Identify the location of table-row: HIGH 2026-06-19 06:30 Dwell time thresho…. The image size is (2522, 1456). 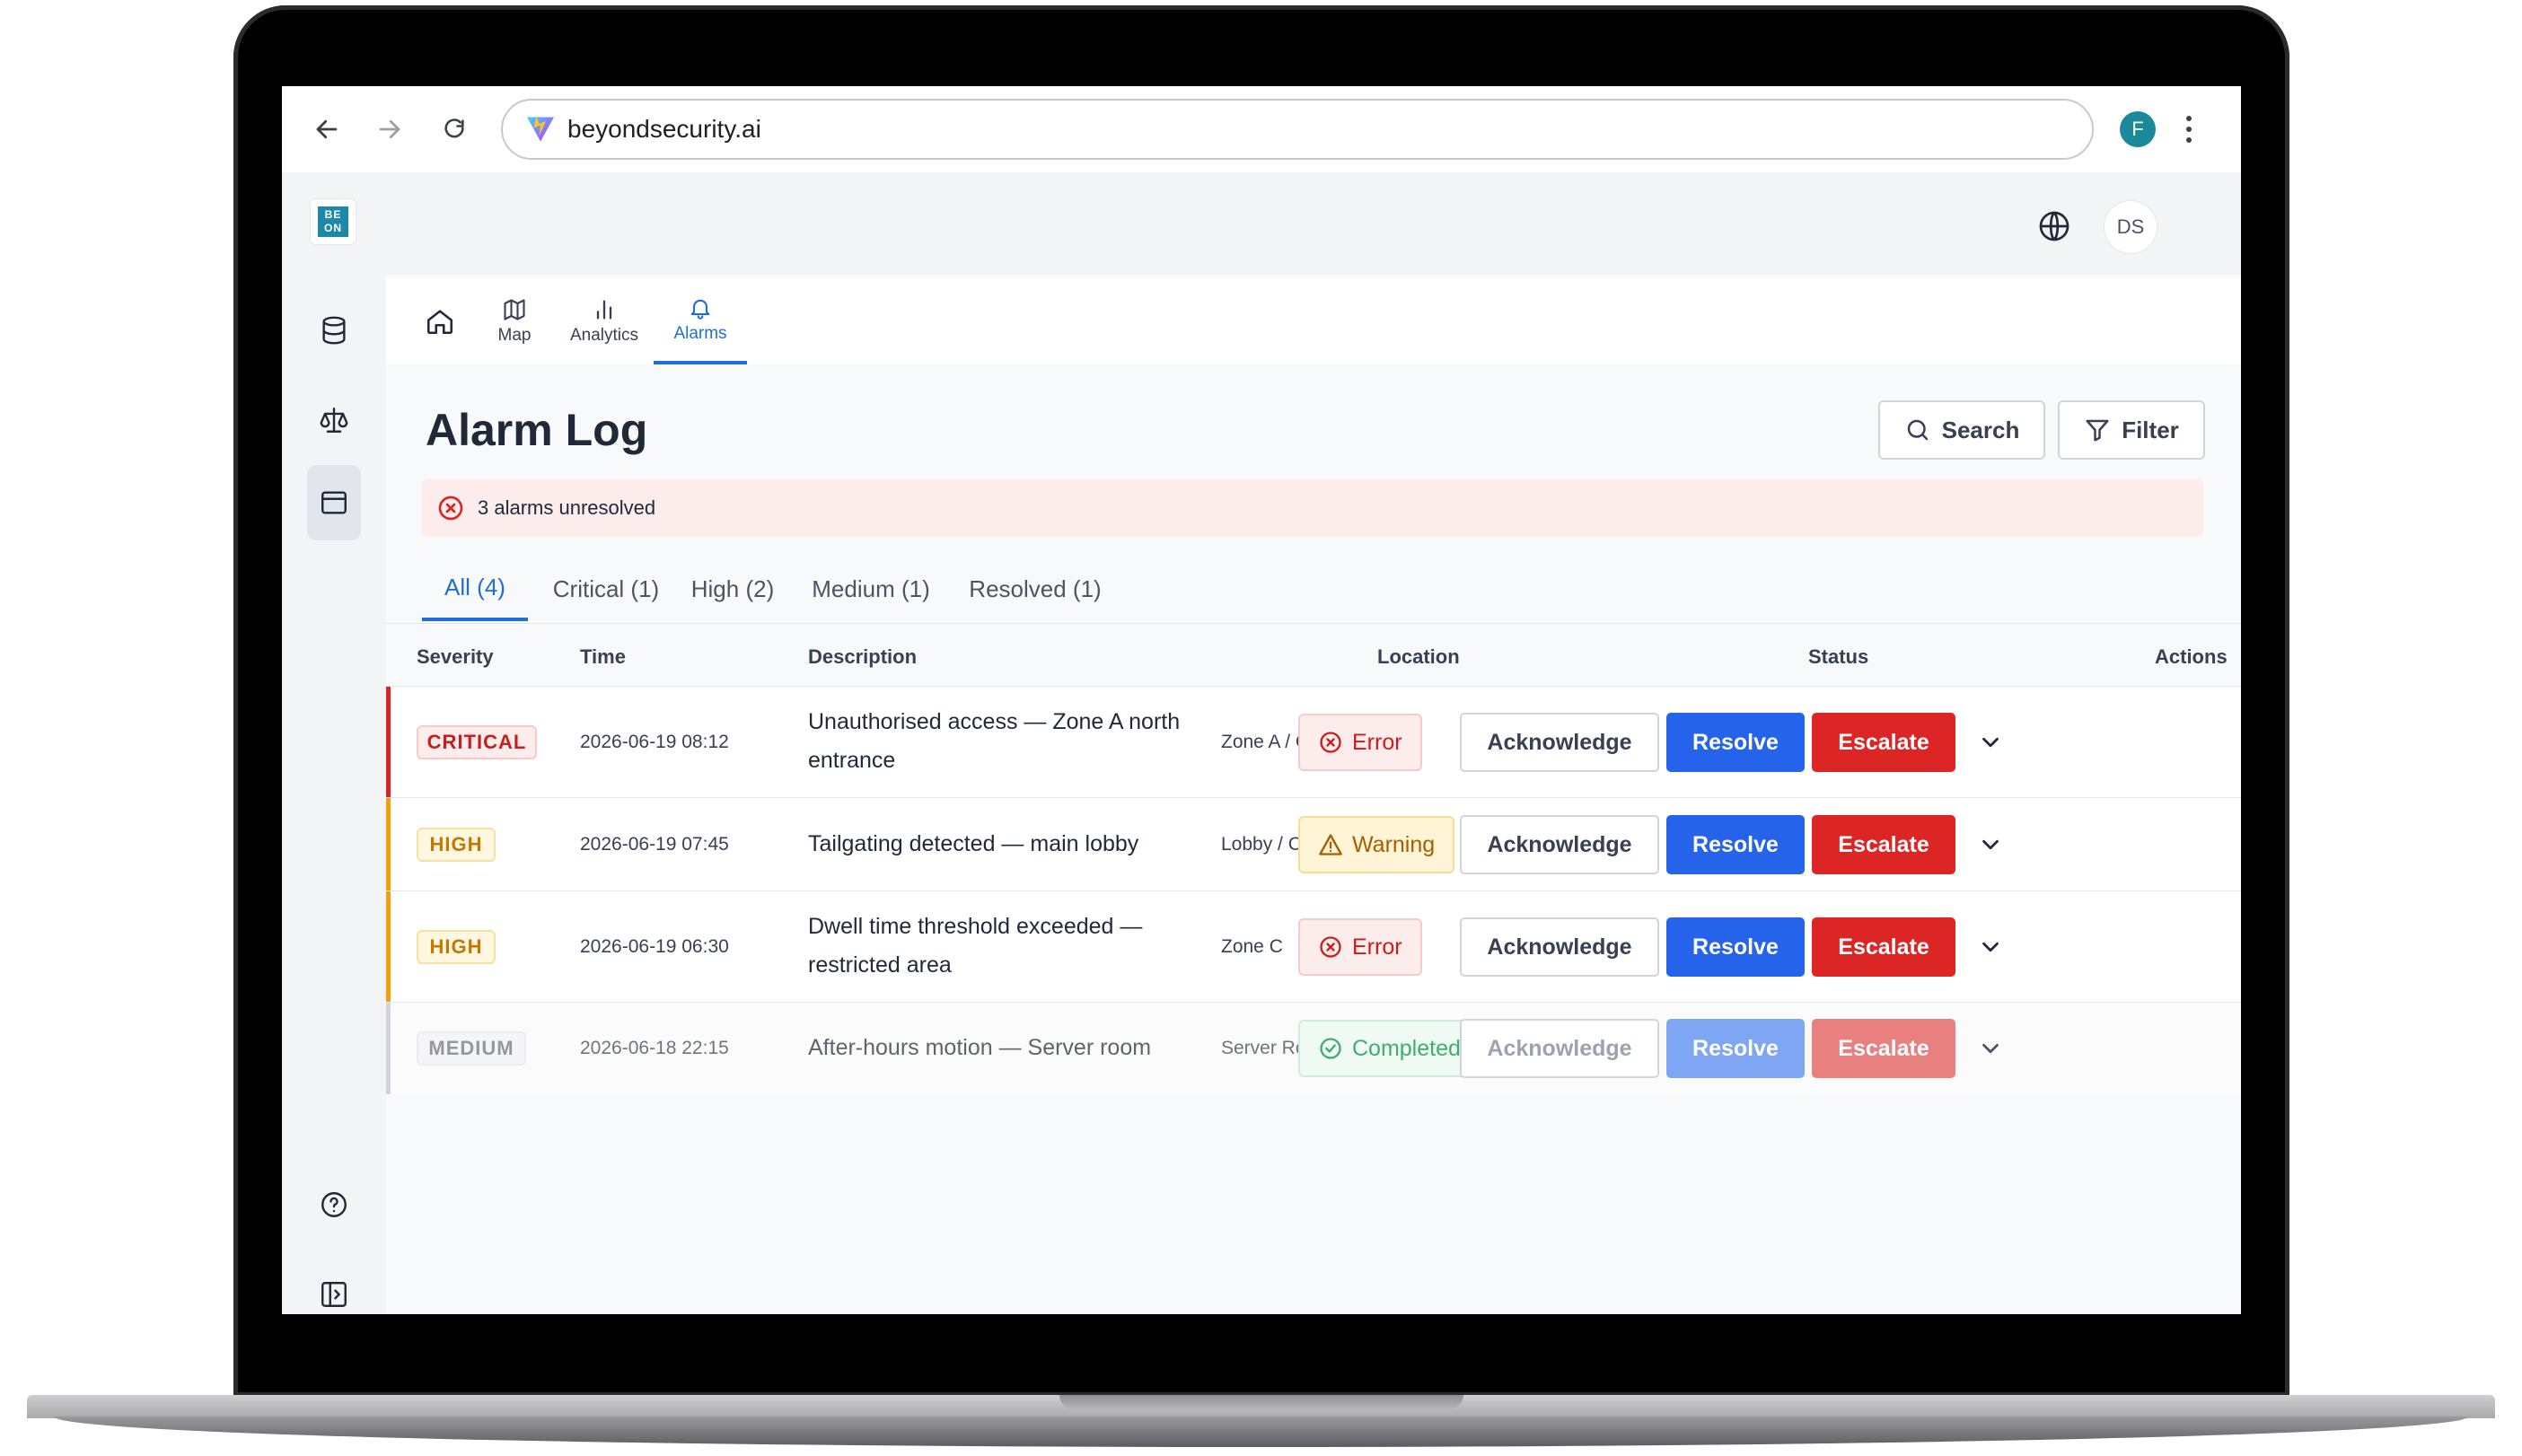
(1314, 946).